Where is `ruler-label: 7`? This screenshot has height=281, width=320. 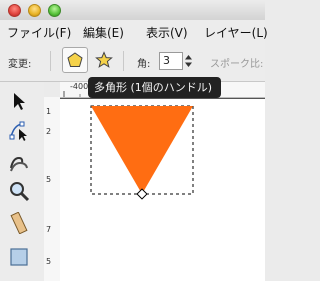 ruler-label: 7 is located at coordinates (49, 229).